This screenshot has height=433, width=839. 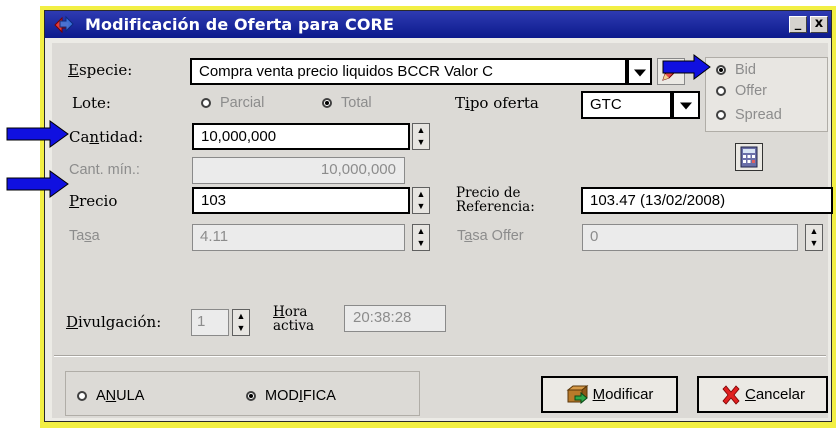 I want to click on tasa-input: 4.11, so click(x=298, y=237).